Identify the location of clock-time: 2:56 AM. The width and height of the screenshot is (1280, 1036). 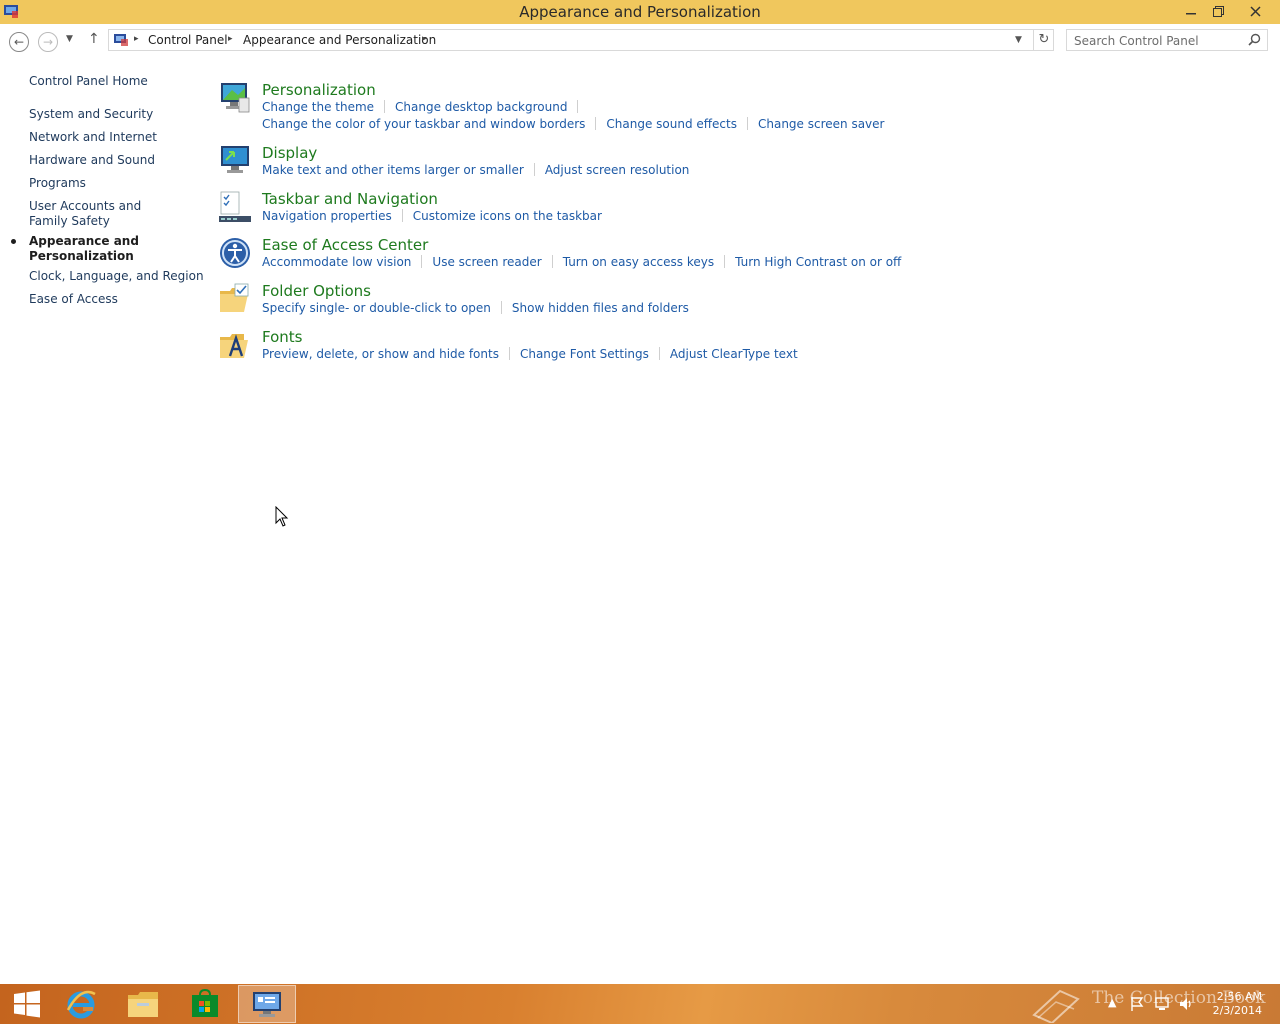
(1239, 996).